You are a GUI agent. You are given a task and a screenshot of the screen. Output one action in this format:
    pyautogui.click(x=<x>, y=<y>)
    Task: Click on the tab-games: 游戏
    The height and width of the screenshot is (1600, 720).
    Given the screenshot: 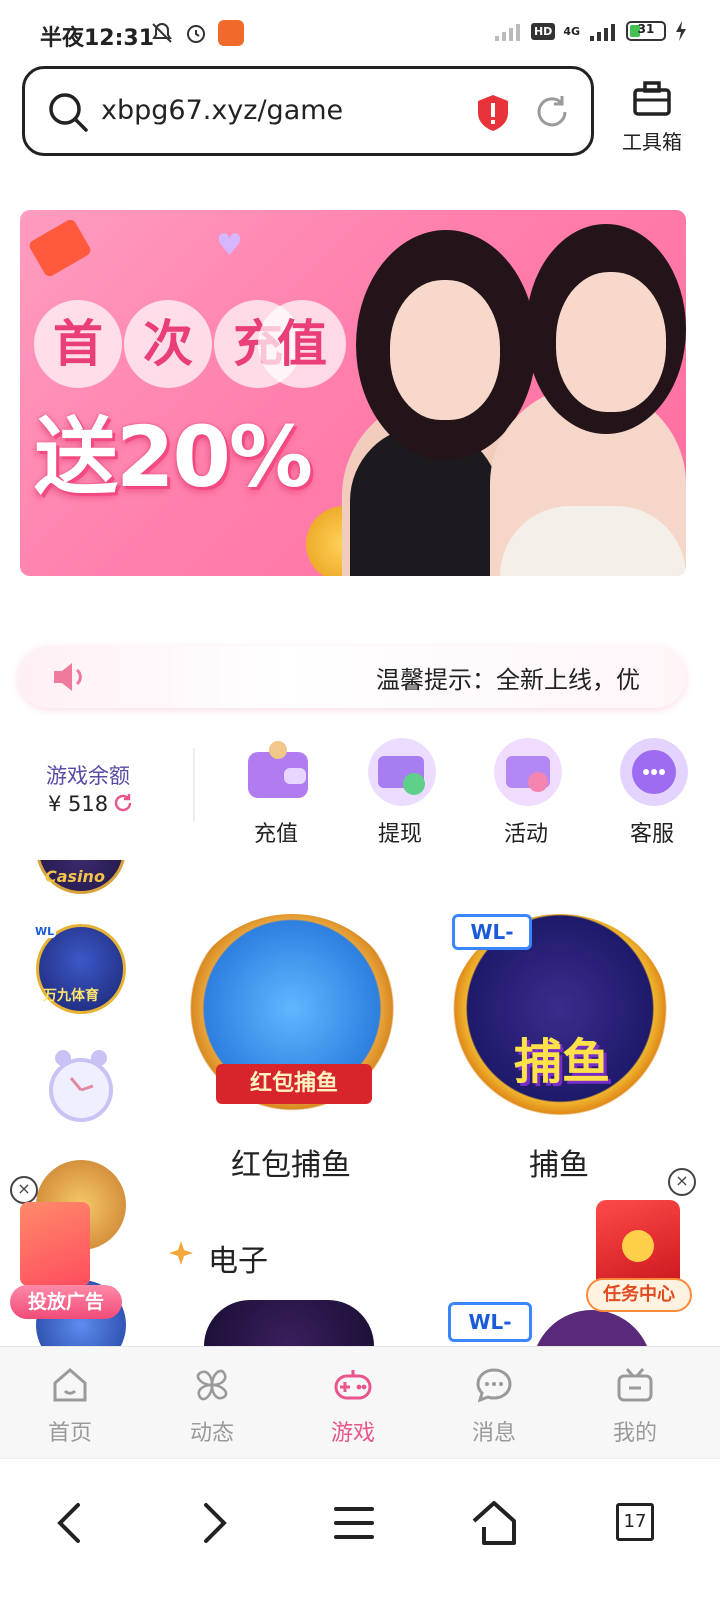 What is the action you would take?
    pyautogui.click(x=353, y=1402)
    